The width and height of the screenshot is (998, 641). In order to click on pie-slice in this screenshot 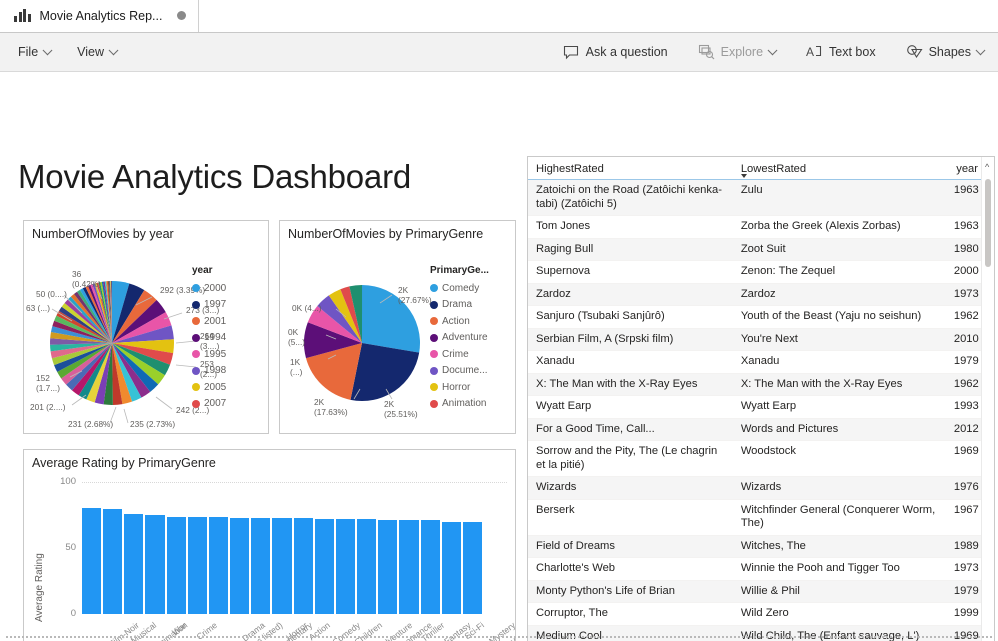, I will do `click(385, 372)`.